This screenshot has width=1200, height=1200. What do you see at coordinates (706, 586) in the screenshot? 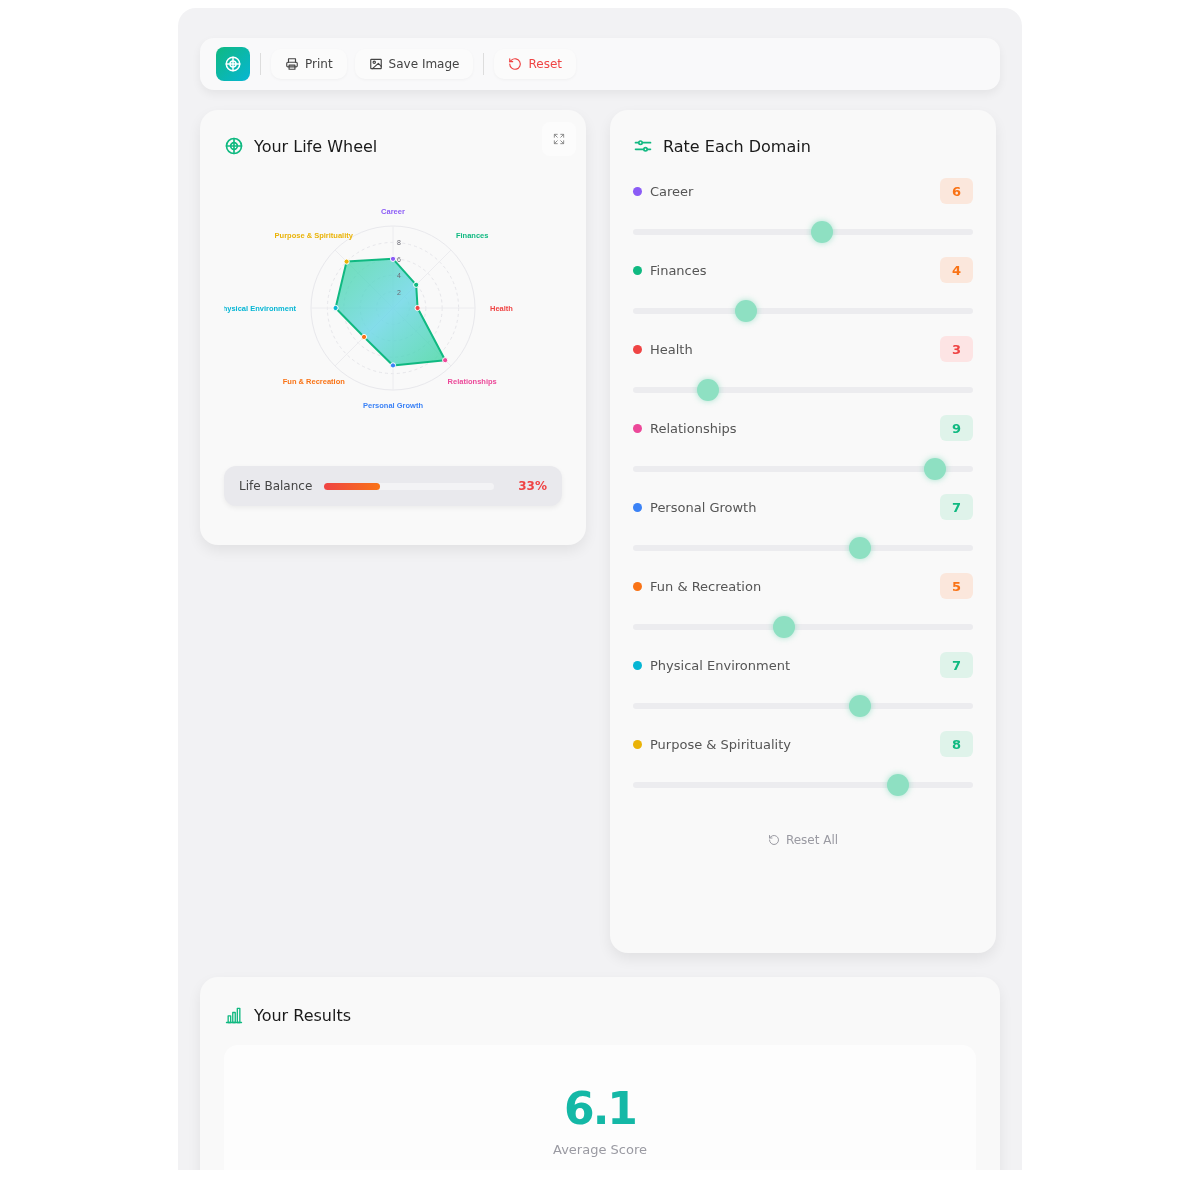
I see `domain-label: Fun & Recreation` at bounding box center [706, 586].